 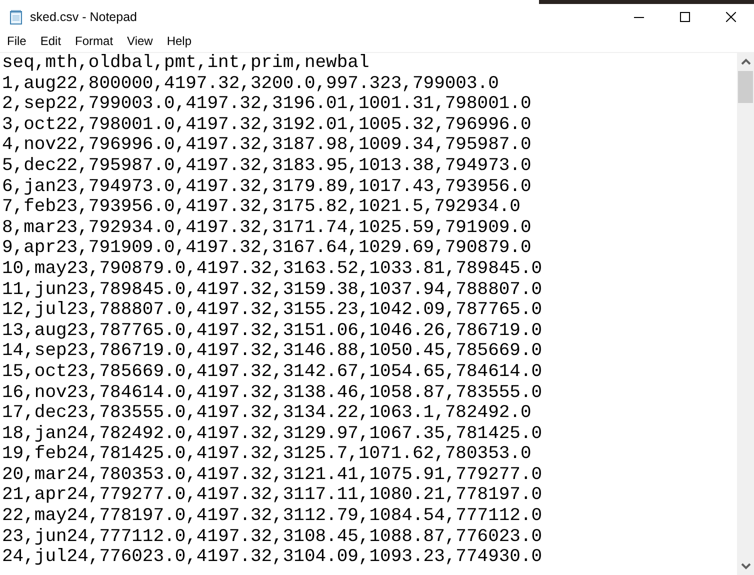 What do you see at coordinates (273, 475) in the screenshot?
I see `text-line: 20,mar24,780353.0,4197.32,3121.41,1075.91,779277.0` at bounding box center [273, 475].